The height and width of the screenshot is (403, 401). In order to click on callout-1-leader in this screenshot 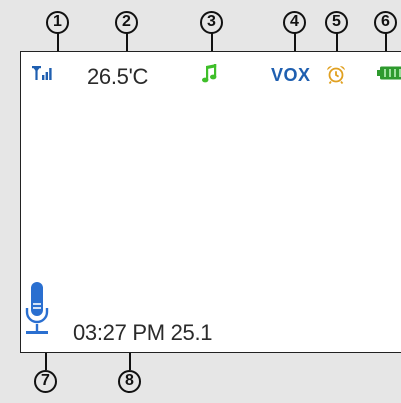, I will do `click(58, 42)`.